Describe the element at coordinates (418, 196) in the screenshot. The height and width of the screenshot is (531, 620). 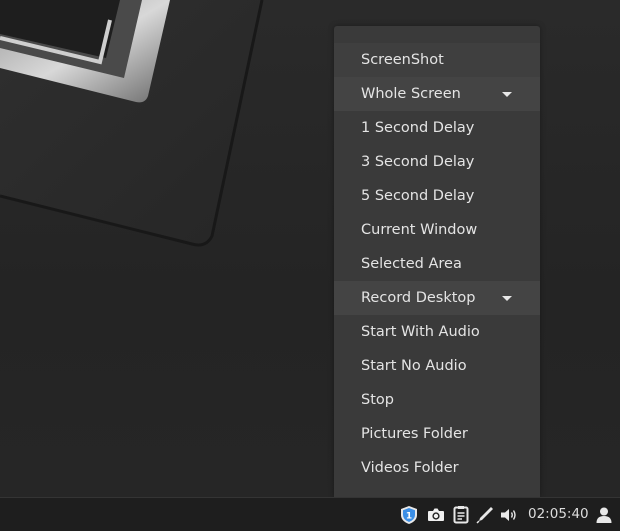
I see `menu-item-label: 5 Second Delay` at that location.